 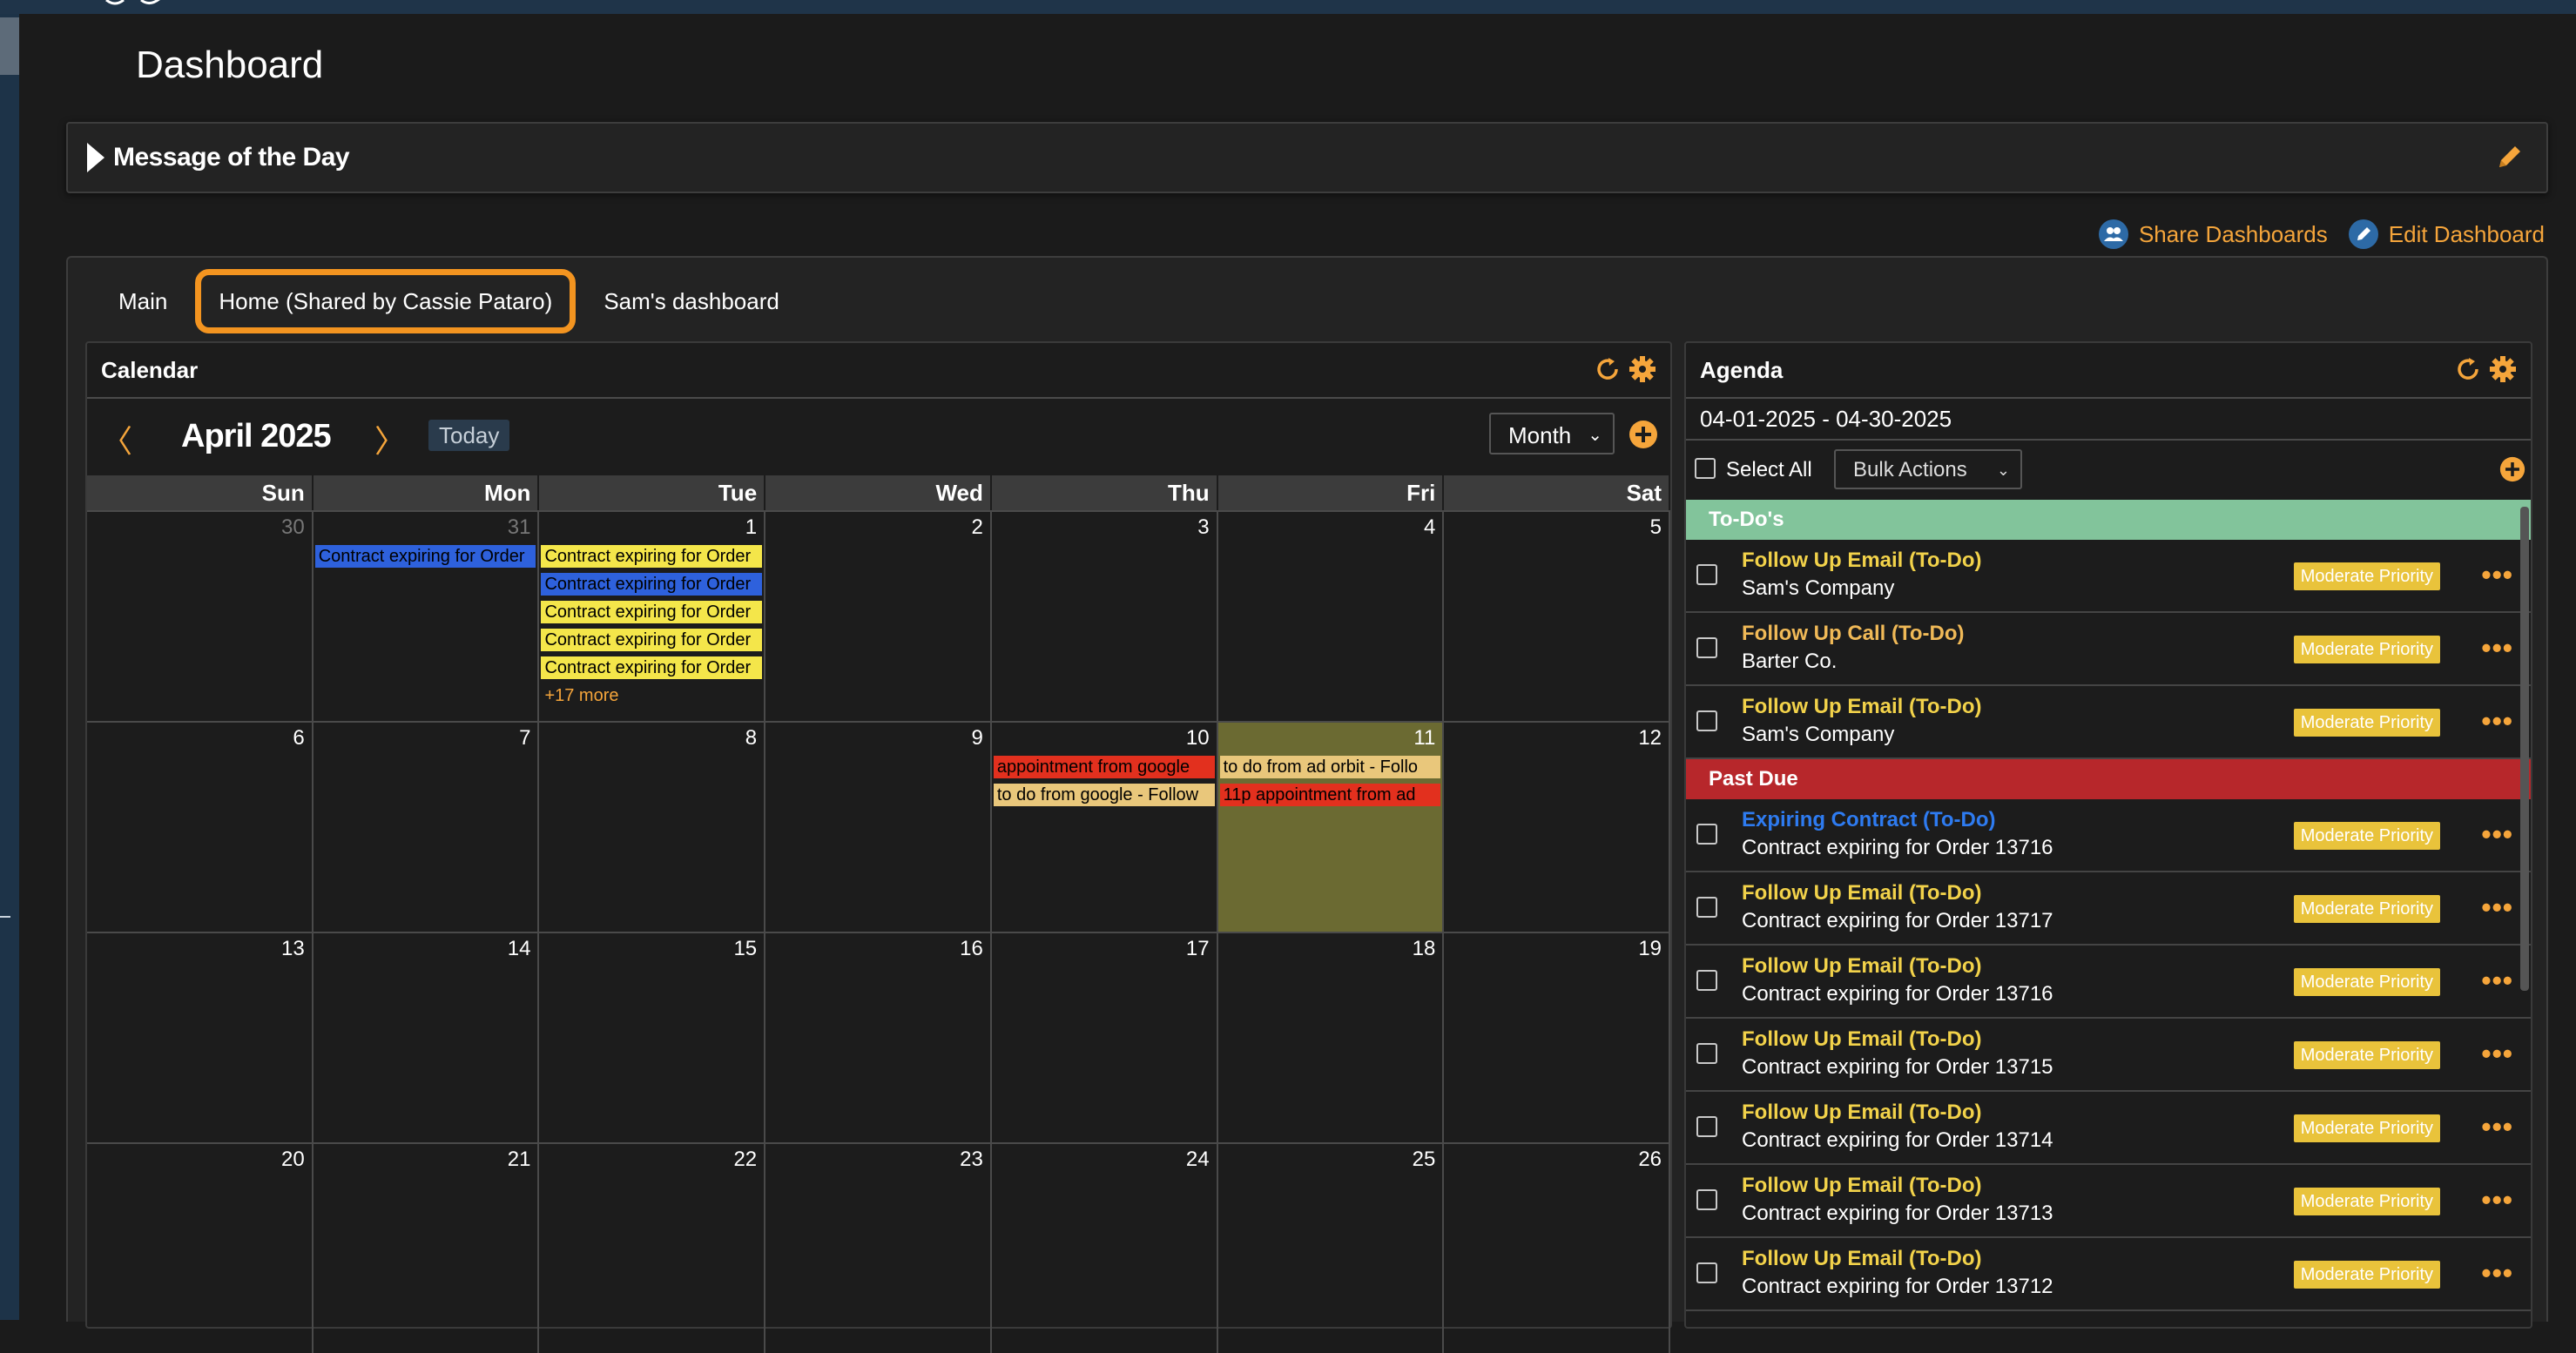 I want to click on calendar-event: 11p appointment from ad, so click(x=1330, y=795).